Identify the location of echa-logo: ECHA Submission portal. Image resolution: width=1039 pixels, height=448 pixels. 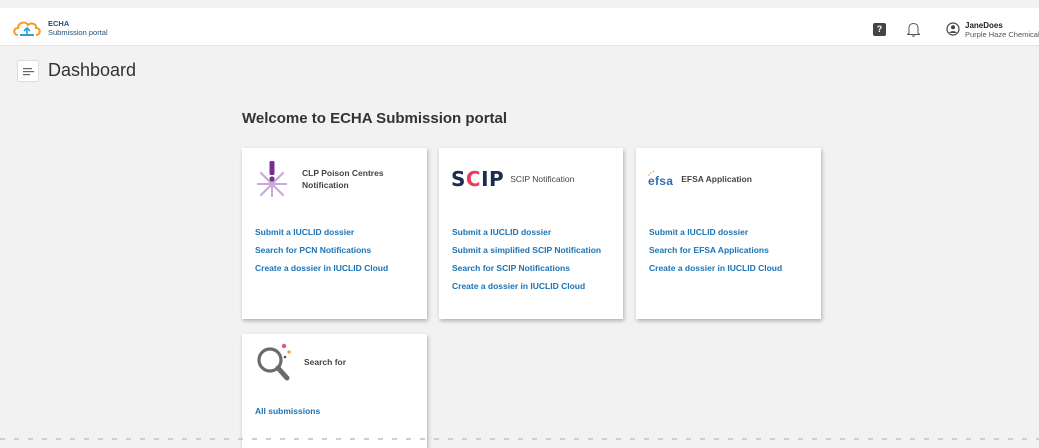
(60, 28).